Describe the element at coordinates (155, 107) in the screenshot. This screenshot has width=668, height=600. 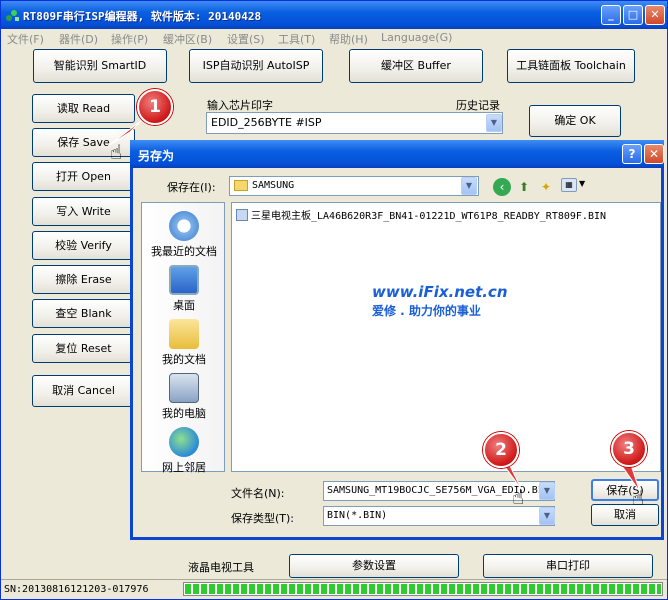
I see `callout-1: 1` at that location.